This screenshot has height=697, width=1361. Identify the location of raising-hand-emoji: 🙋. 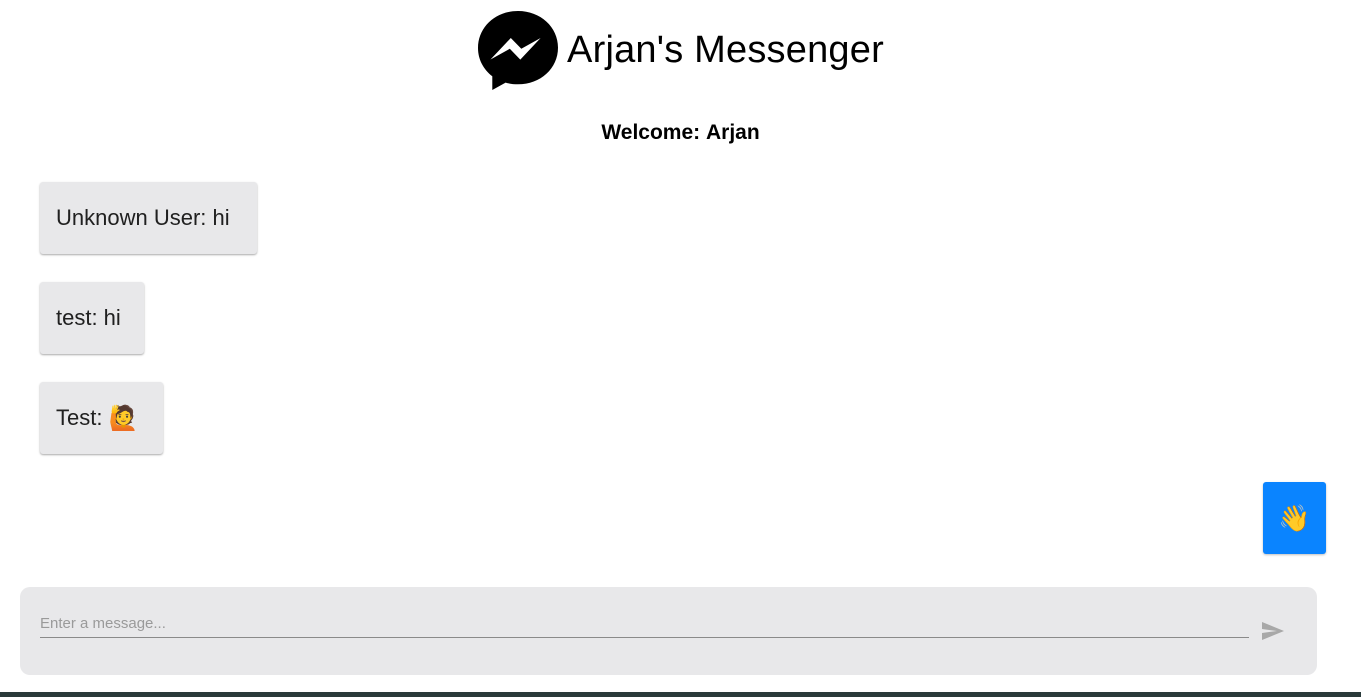
(123, 418).